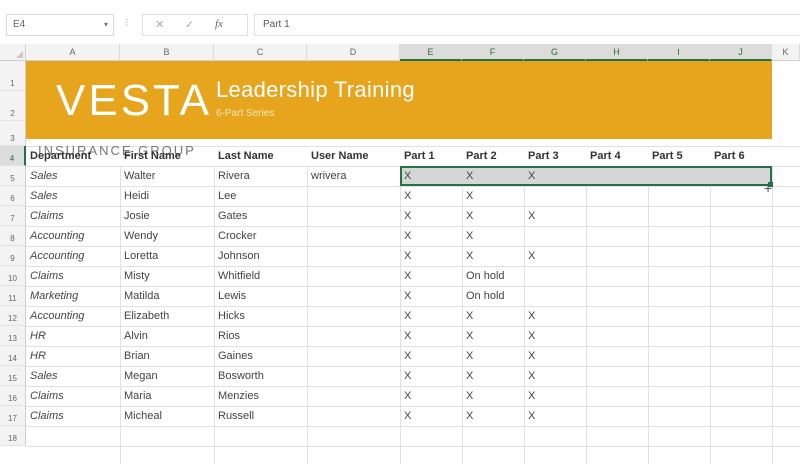  What do you see at coordinates (13, 216) in the screenshot?
I see `row-header-7: 7` at bounding box center [13, 216].